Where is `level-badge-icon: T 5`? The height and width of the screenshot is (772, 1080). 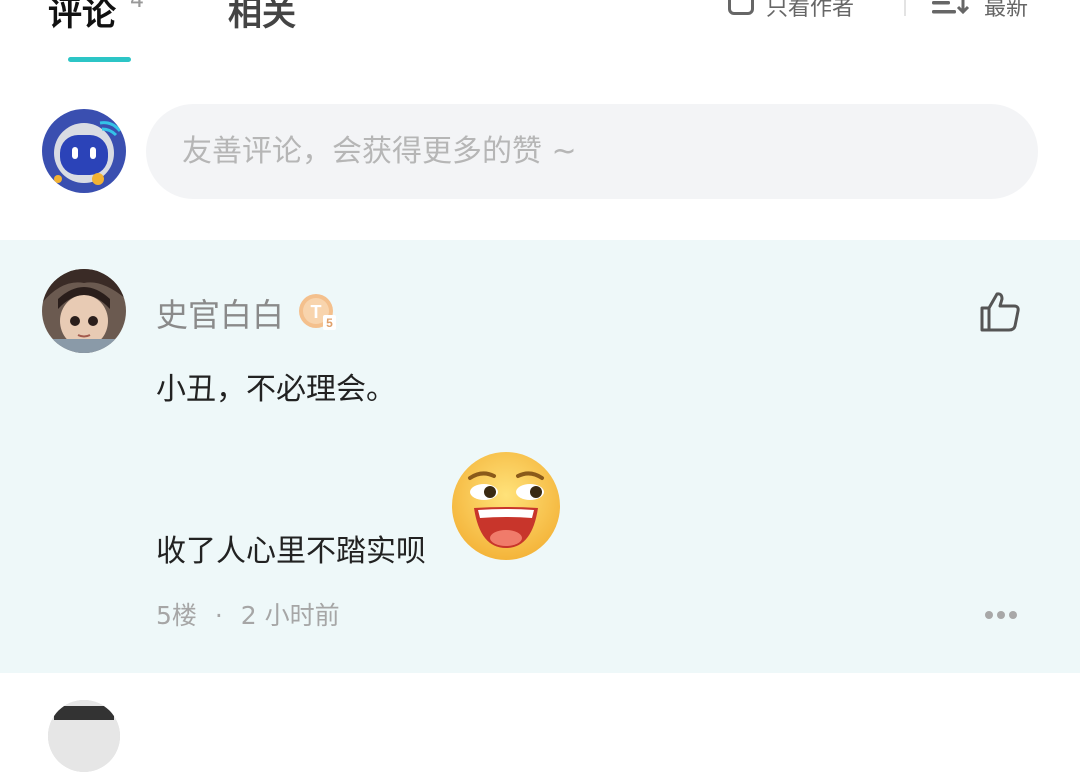 level-badge-icon: T 5 is located at coordinates (317, 312).